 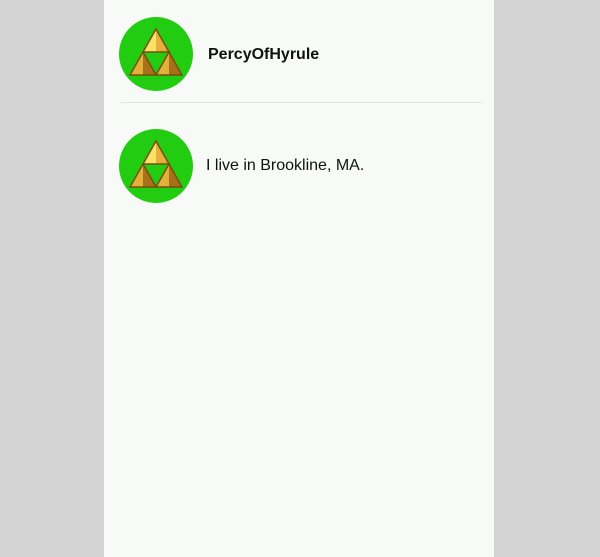 What do you see at coordinates (263, 55) in the screenshot?
I see `username: PercyOfHyrule` at bounding box center [263, 55].